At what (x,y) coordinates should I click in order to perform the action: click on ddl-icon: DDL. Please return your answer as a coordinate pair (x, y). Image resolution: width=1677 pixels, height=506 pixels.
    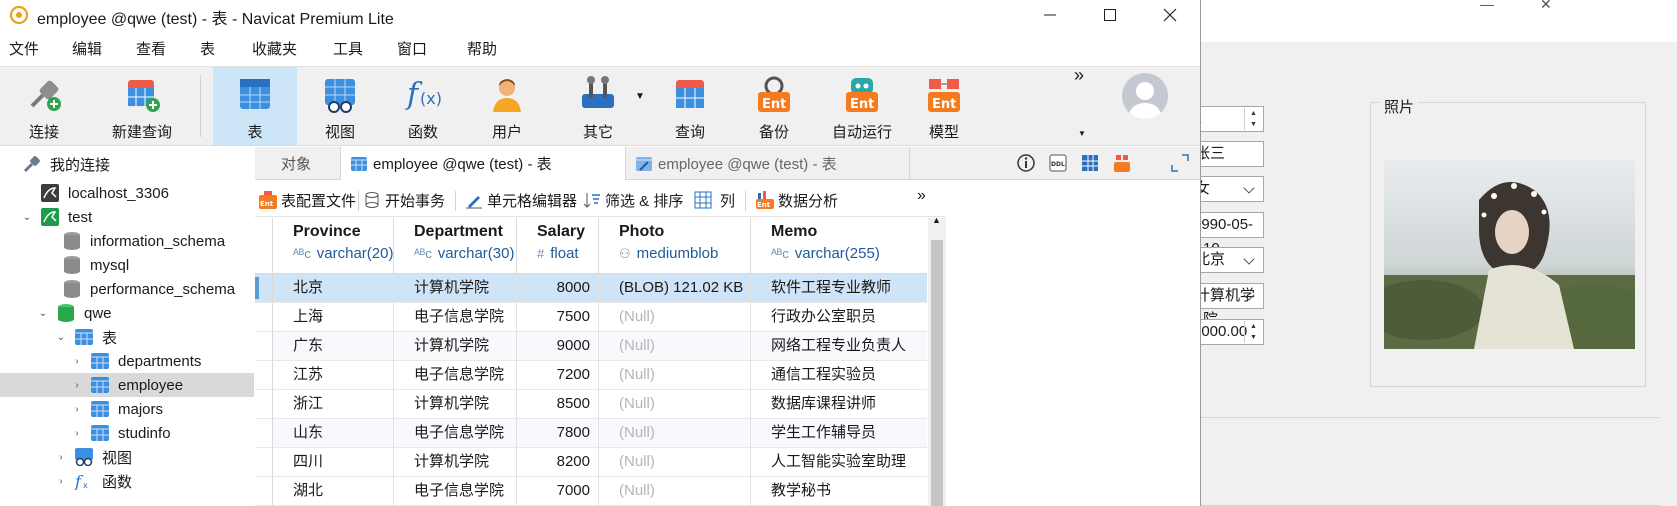
    Looking at the image, I should click on (1058, 163).